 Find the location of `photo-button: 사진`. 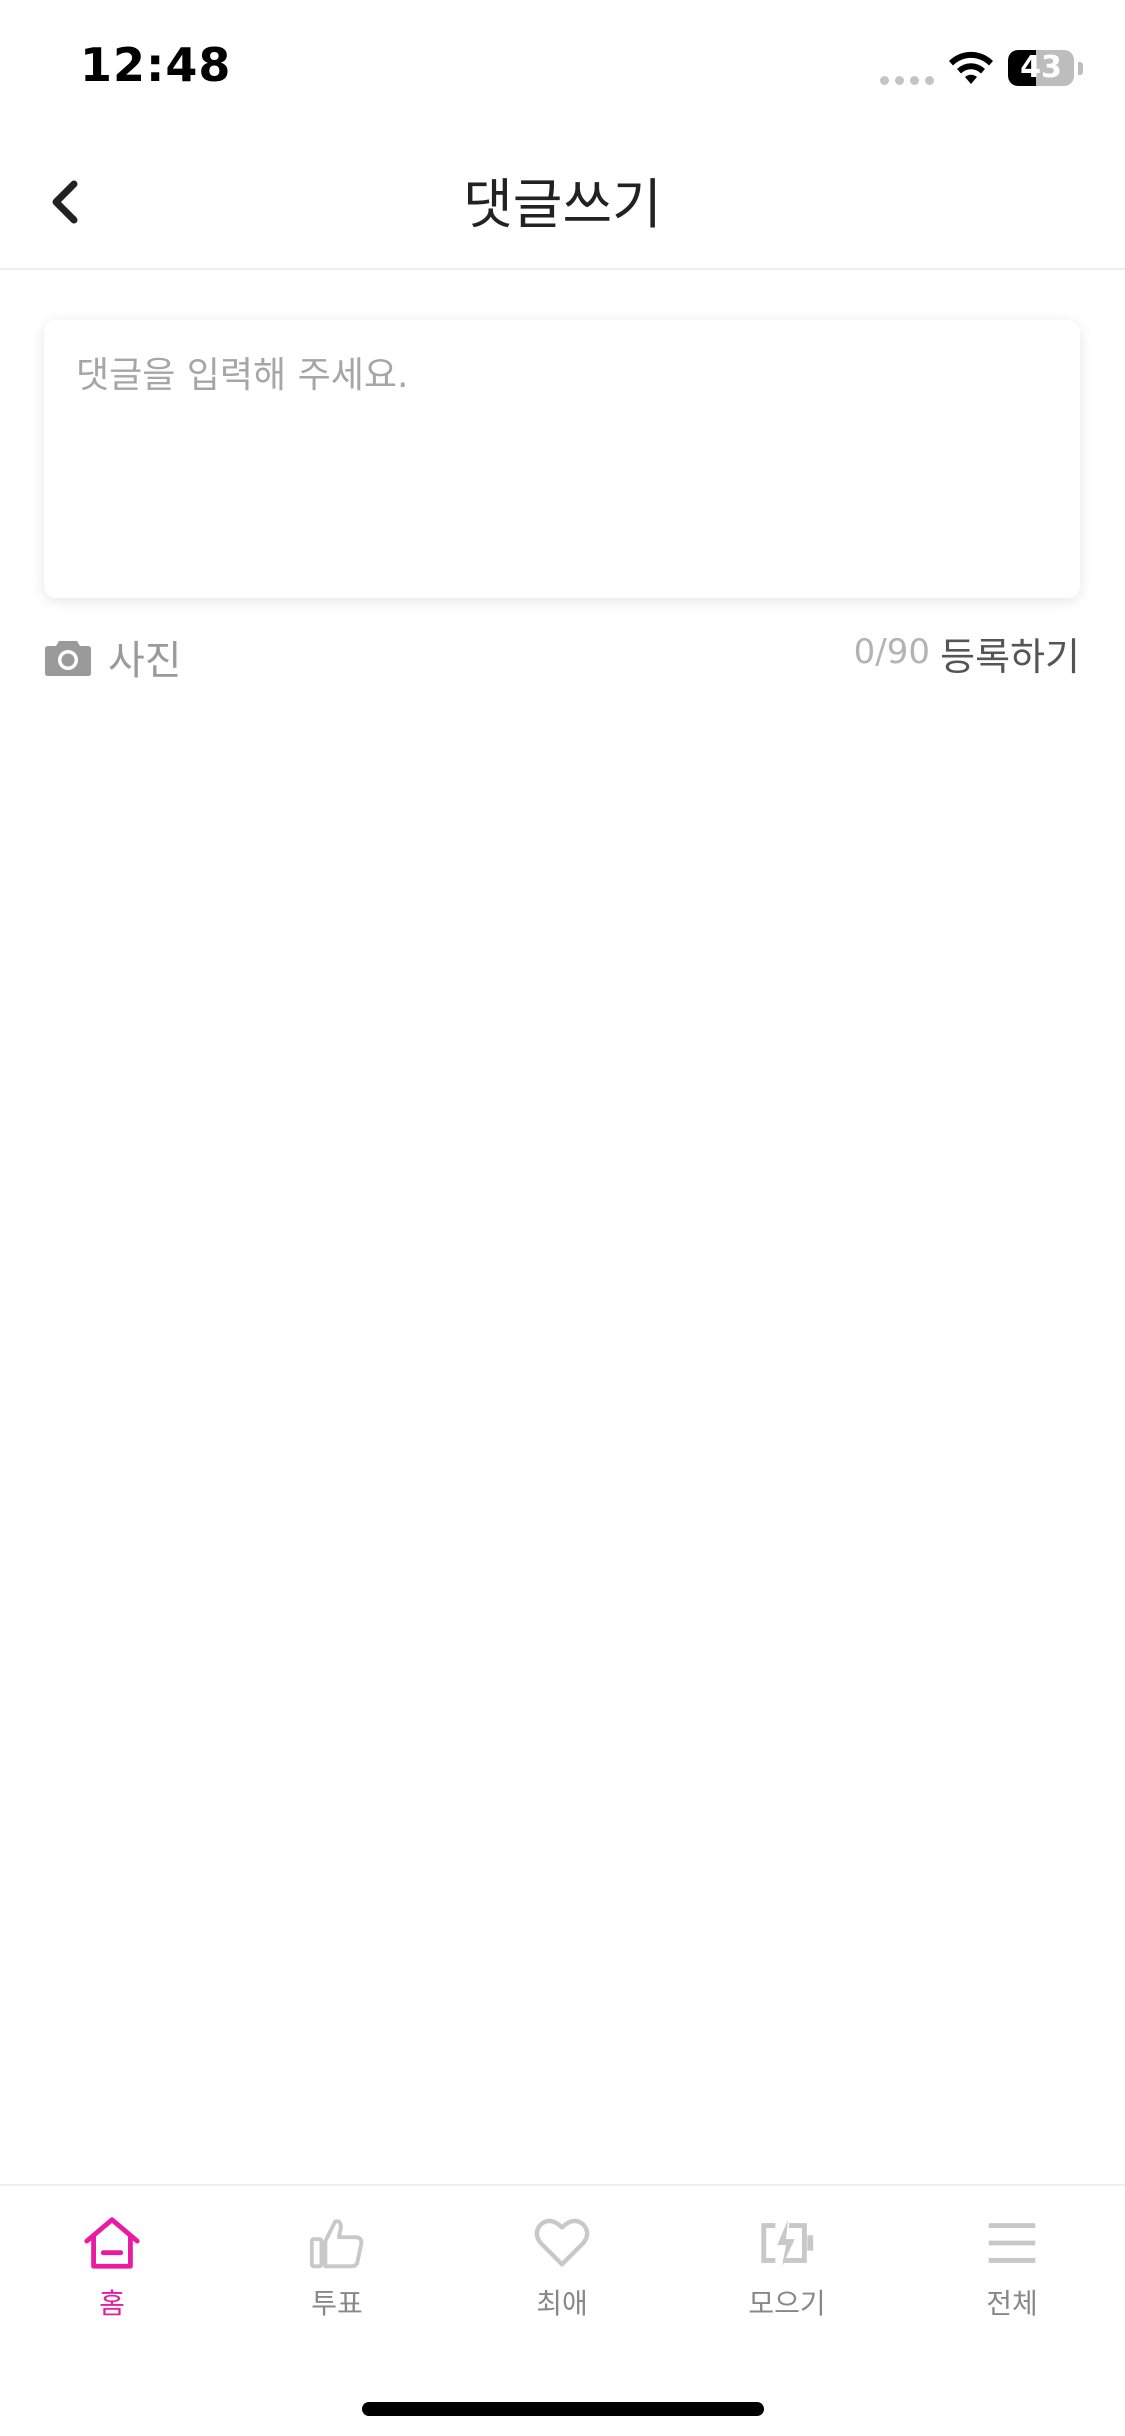

photo-button: 사진 is located at coordinates (113, 657).